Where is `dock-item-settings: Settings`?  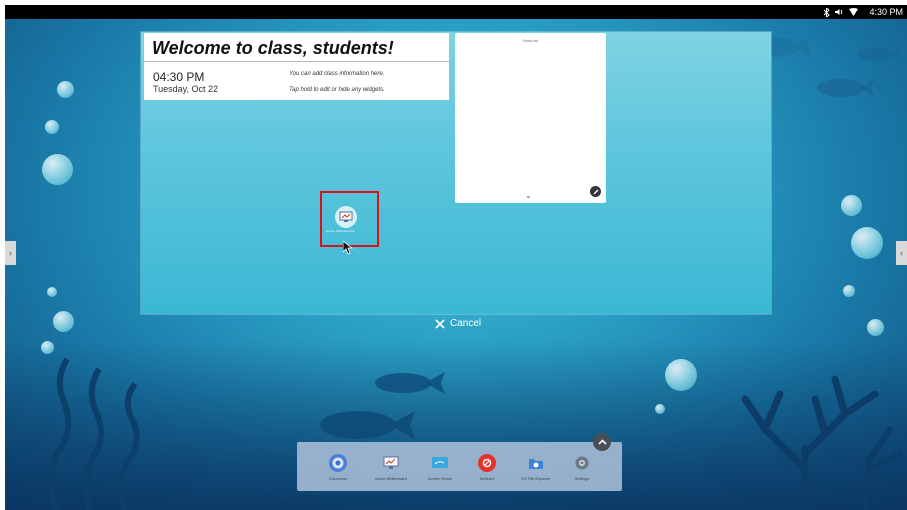
dock-item-settings: Settings is located at coordinates (582, 467).